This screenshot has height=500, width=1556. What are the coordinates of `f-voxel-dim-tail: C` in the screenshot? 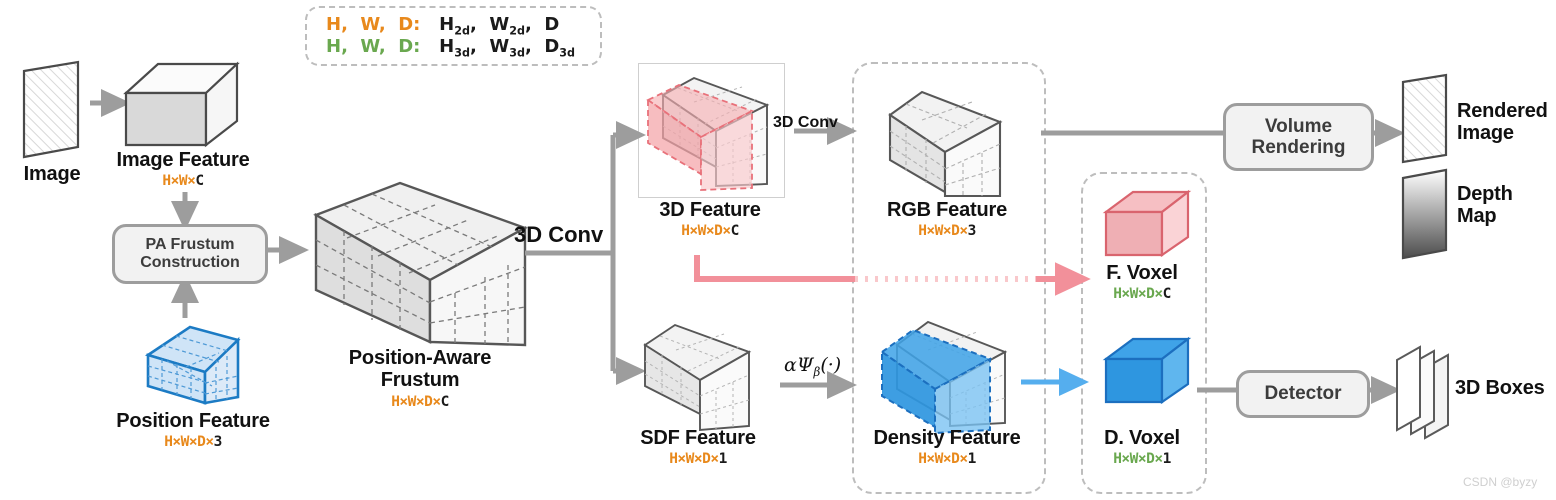 It's located at (1167, 294).